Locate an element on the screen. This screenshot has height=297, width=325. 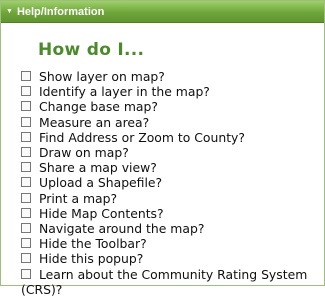
help-topic-item: Identify a layer in the map? is located at coordinates (172, 91).